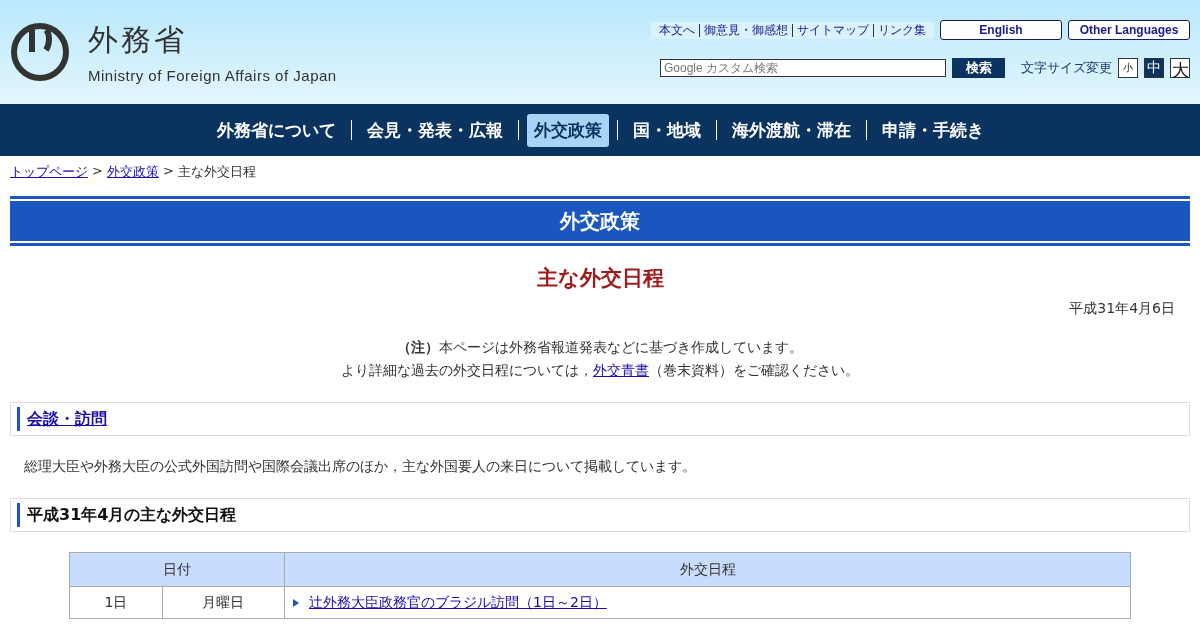  I want to click on note-text: （注）本ページは外務省報道発表などに基づき作成しています。, so click(600, 347).